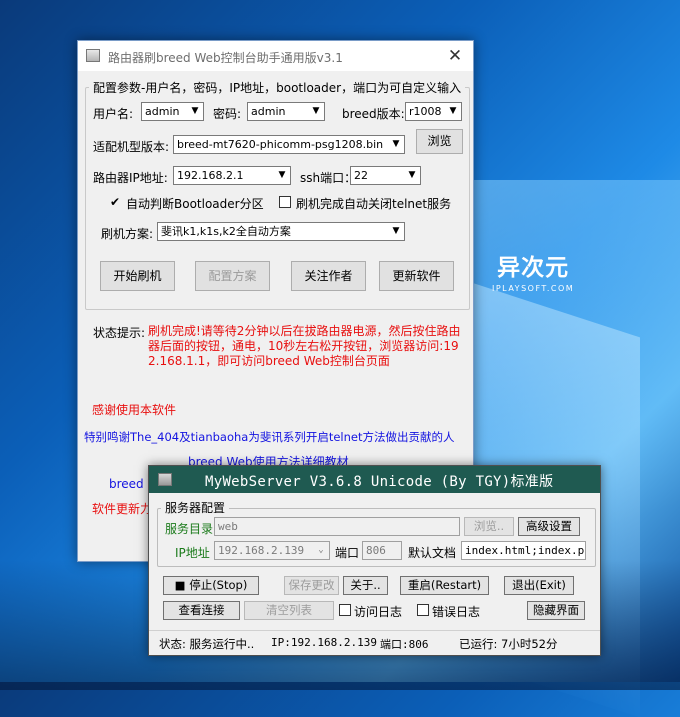  Describe the element at coordinates (192, 553) in the screenshot. I see `server-ip-label: IP地址` at that location.